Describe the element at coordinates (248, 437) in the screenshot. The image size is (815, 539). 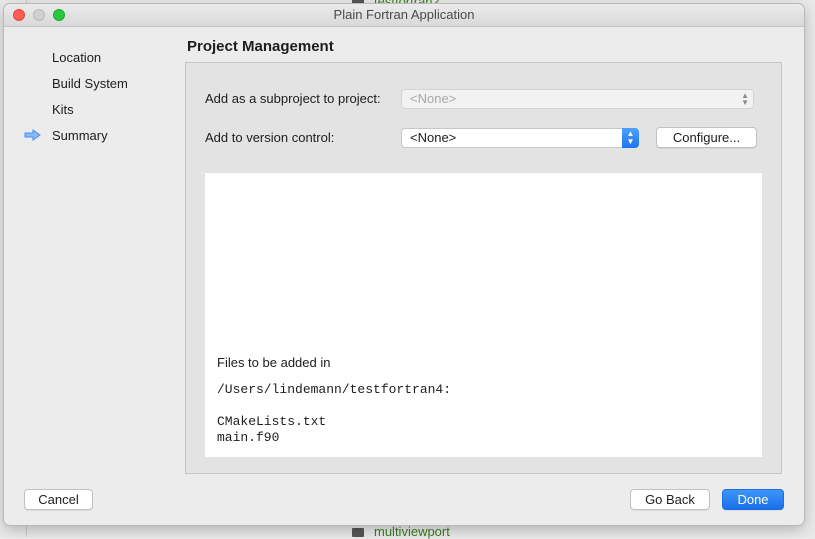
I see `file-item: main.f90` at that location.